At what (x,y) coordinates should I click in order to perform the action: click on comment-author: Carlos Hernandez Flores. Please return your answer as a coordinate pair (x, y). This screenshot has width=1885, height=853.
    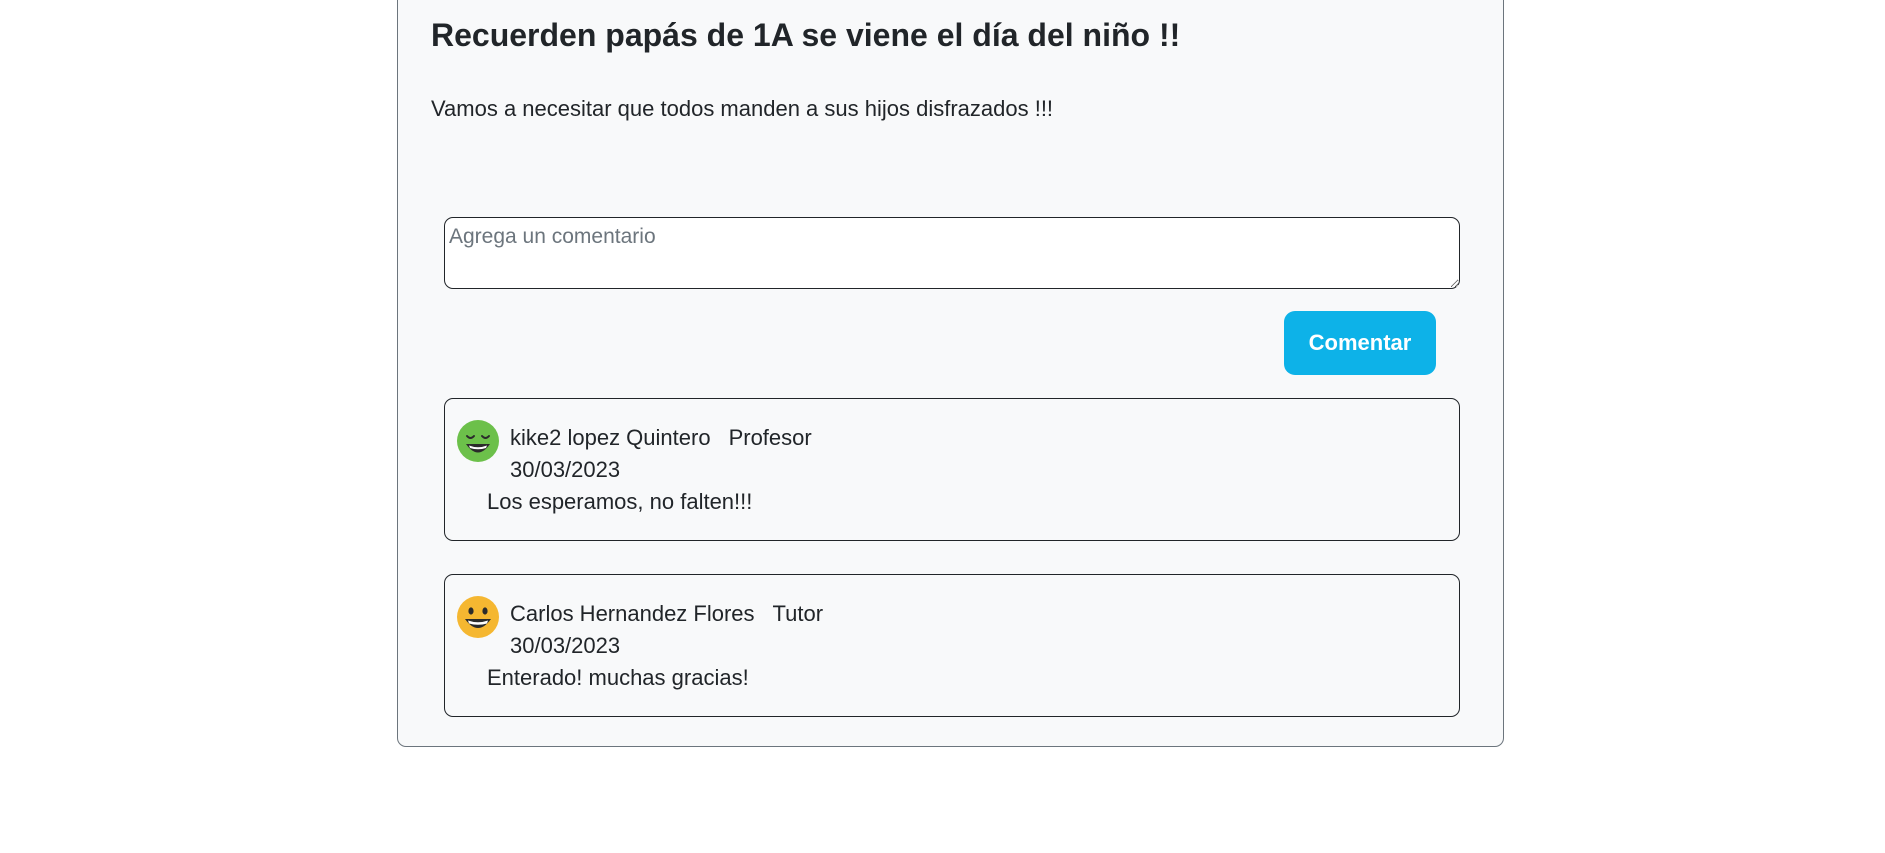
    Looking at the image, I should click on (632, 613).